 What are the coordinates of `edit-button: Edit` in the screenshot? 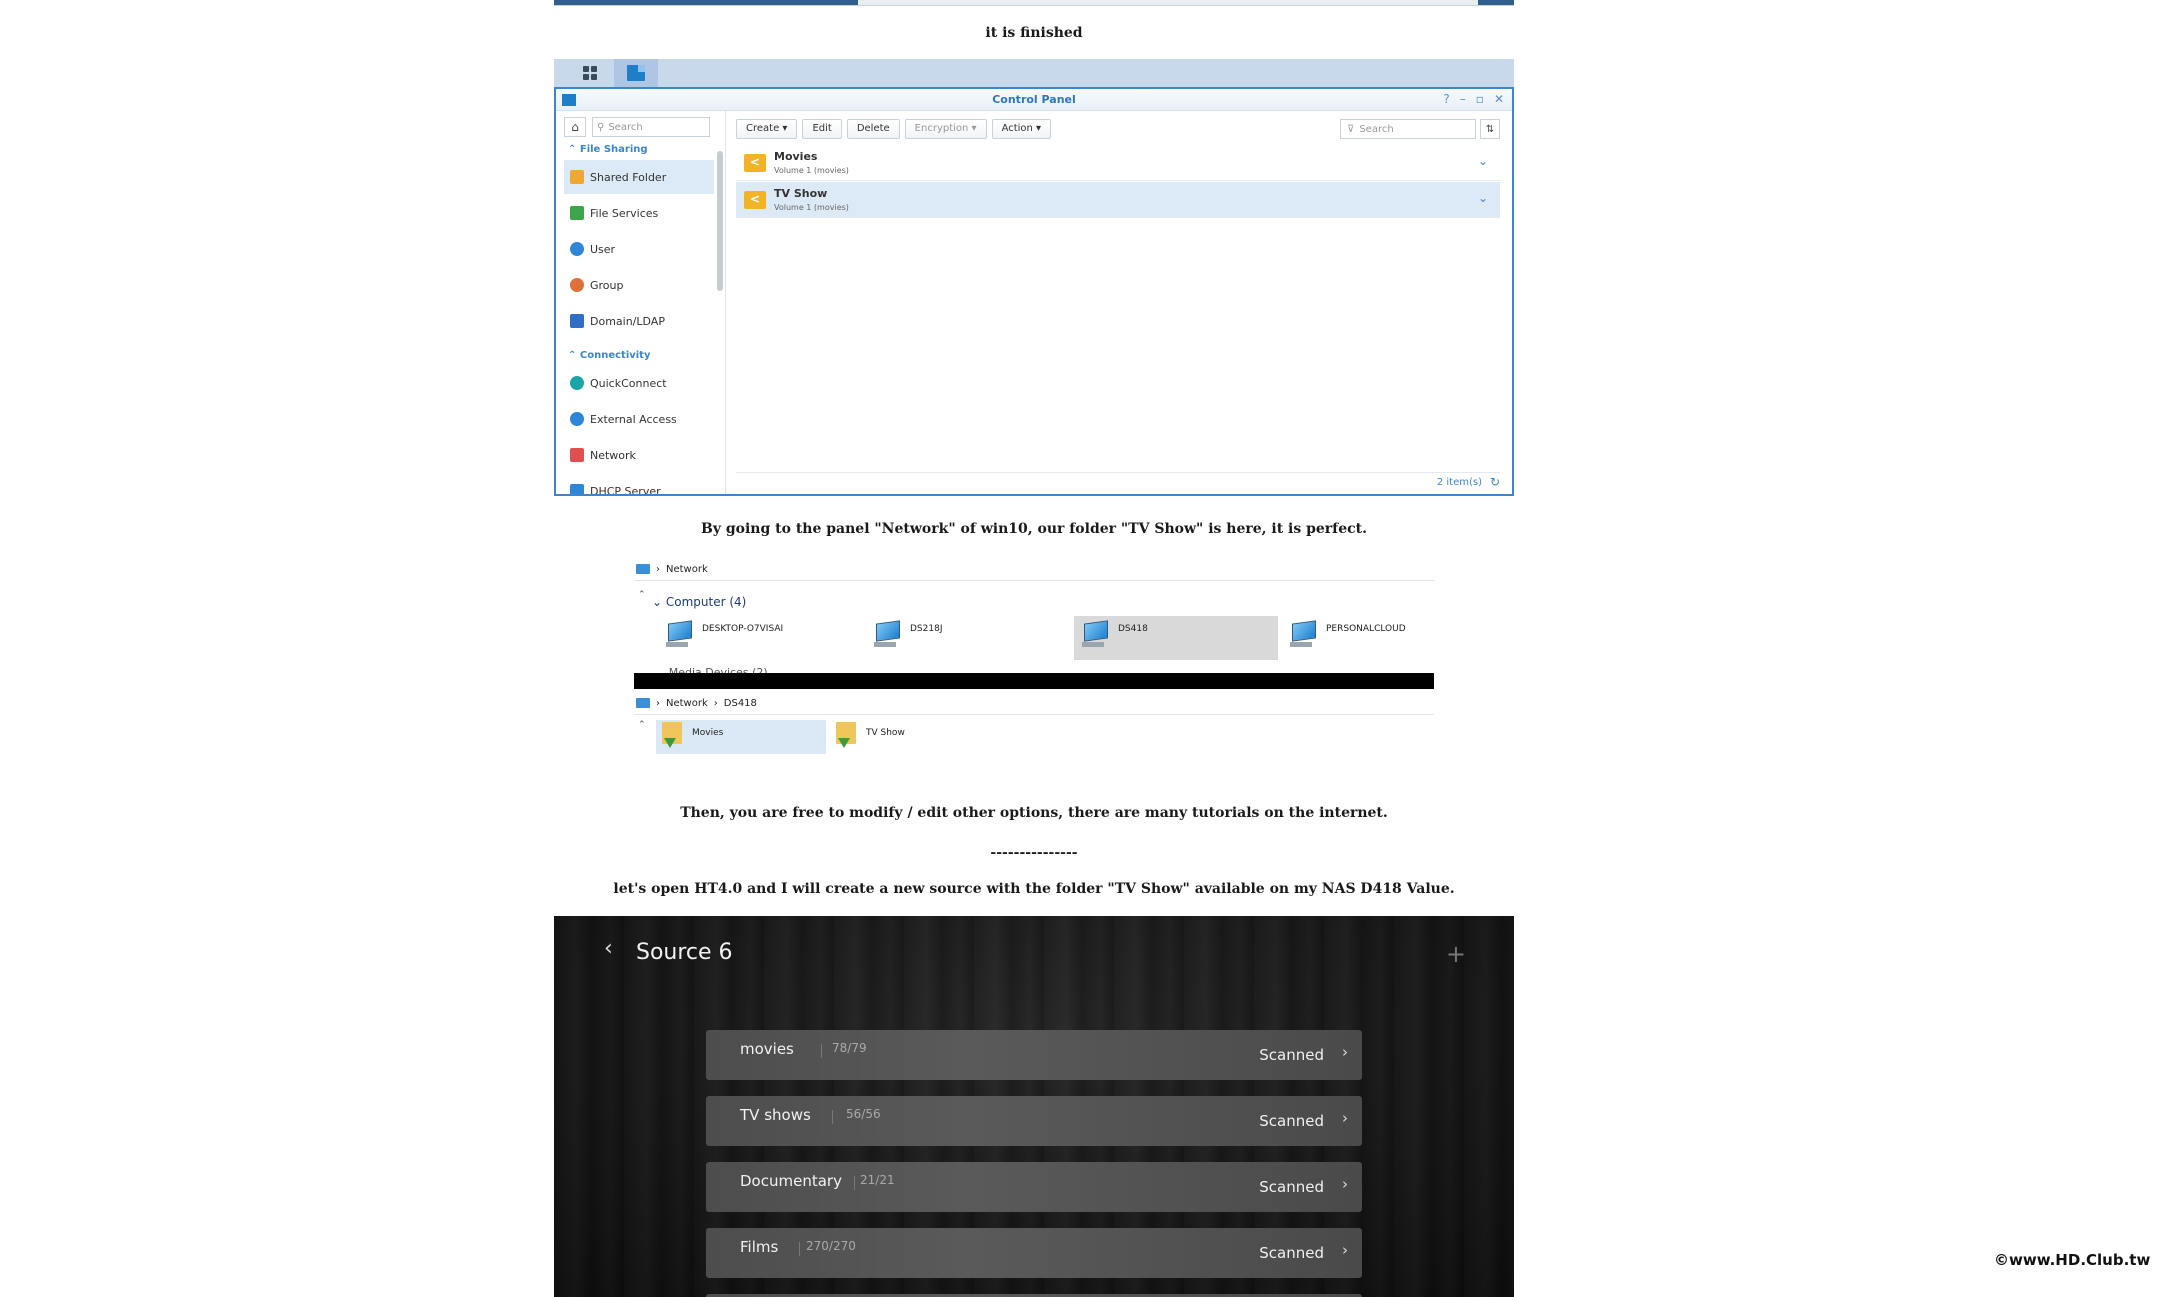 It's located at (822, 129).